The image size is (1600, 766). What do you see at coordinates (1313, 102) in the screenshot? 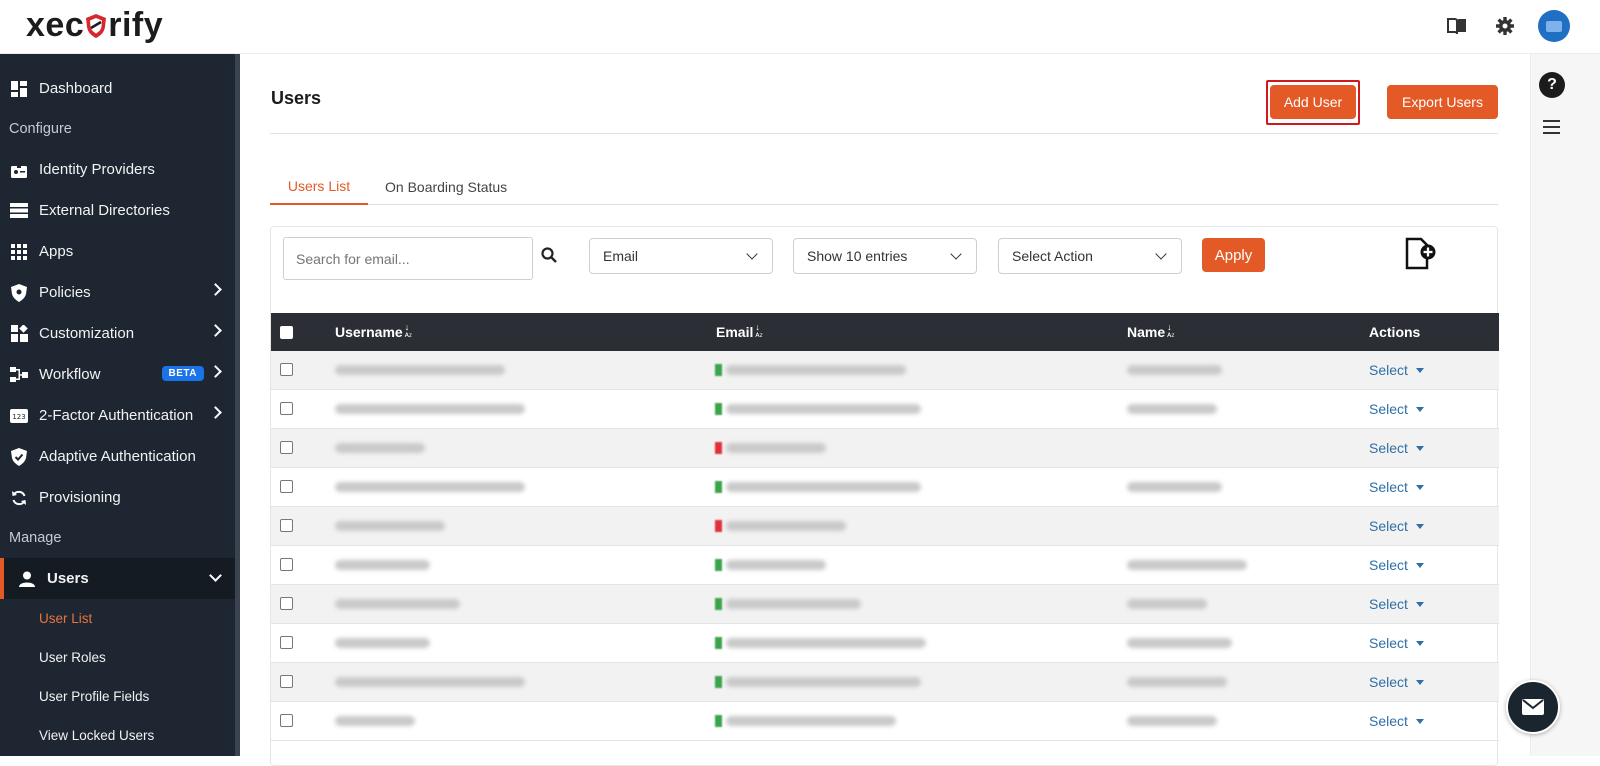
I see `add-user-button: Add User` at bounding box center [1313, 102].